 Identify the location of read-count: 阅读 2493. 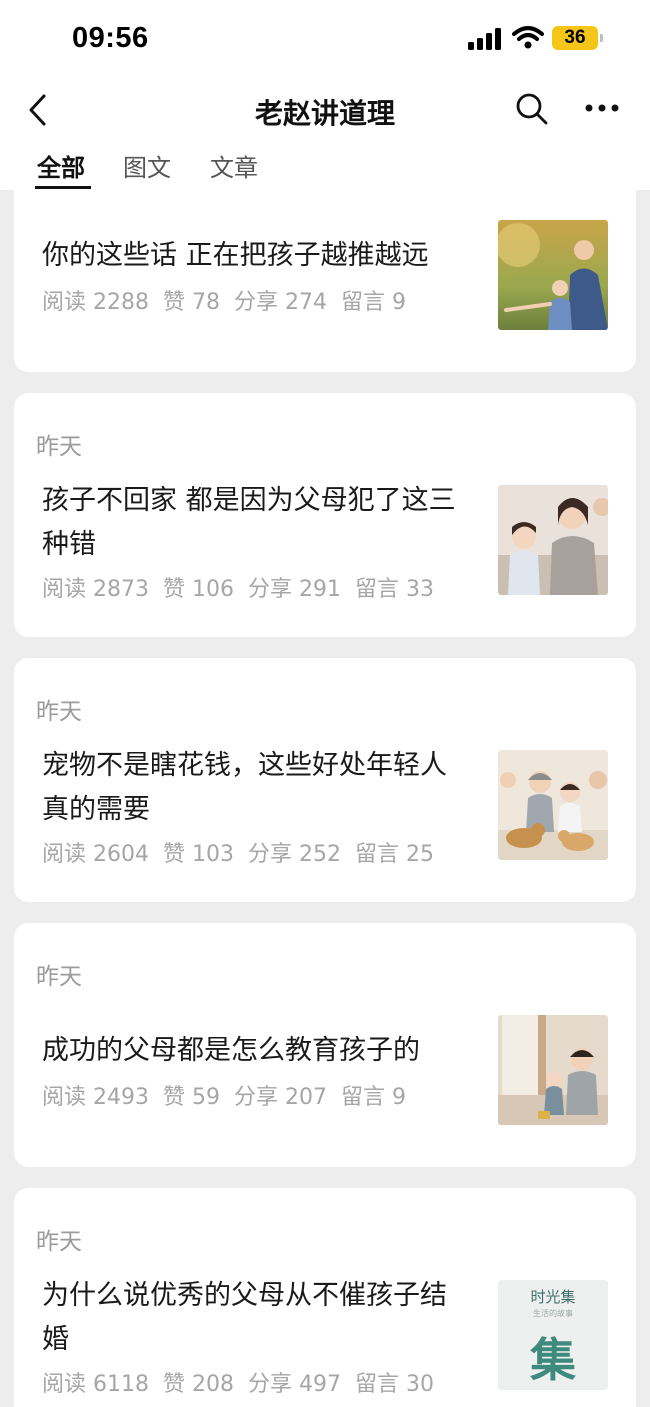
(95, 1097).